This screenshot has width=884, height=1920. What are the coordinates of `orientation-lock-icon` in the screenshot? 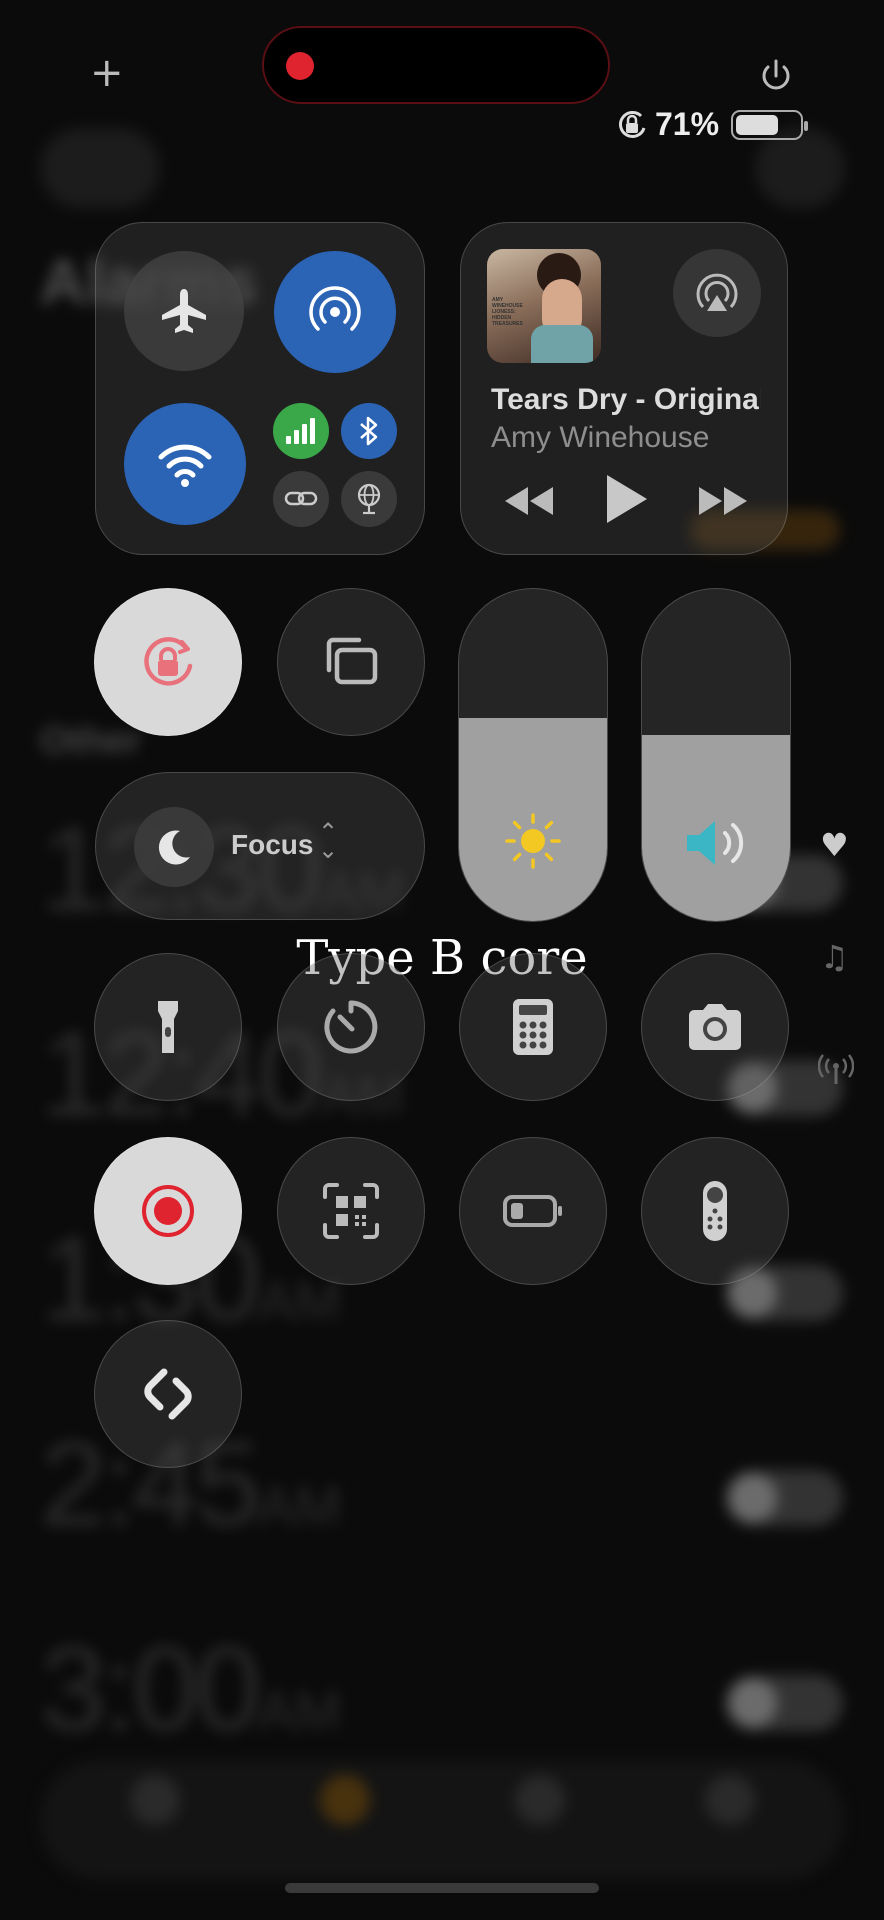 It's located at (168, 661).